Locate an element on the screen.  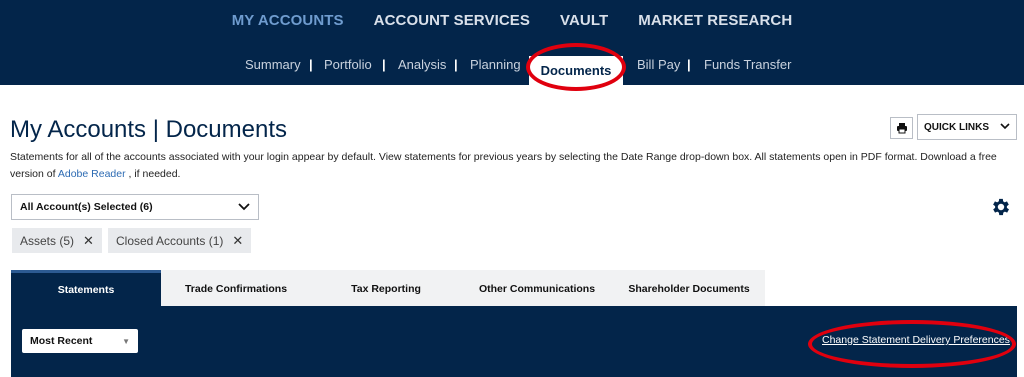
main-nav-vault: VAULT is located at coordinates (584, 20).